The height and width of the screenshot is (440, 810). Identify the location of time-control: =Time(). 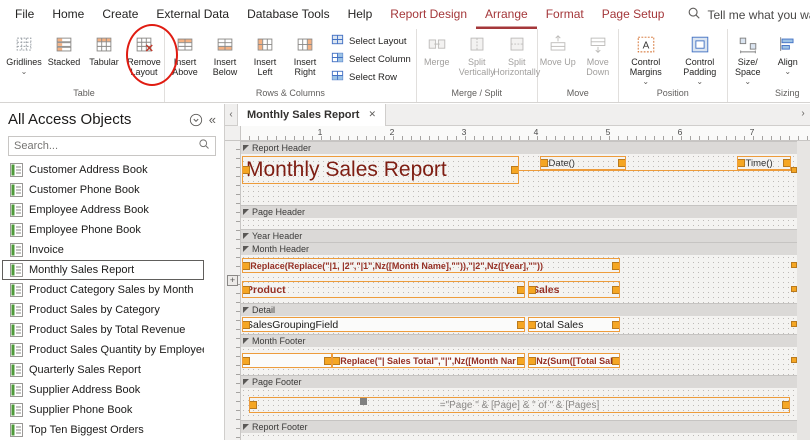
(764, 163).